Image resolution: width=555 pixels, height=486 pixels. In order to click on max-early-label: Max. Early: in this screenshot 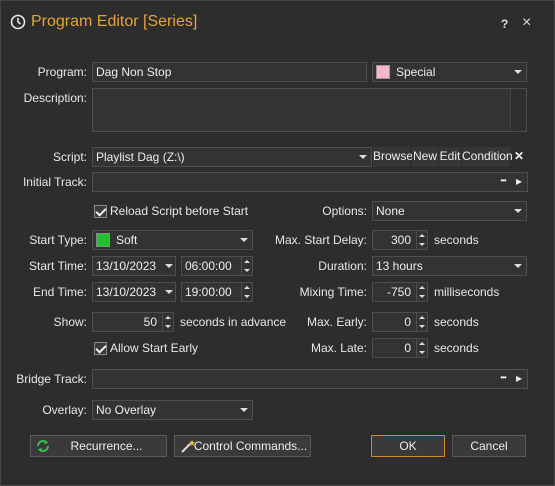, I will do `click(336, 322)`.